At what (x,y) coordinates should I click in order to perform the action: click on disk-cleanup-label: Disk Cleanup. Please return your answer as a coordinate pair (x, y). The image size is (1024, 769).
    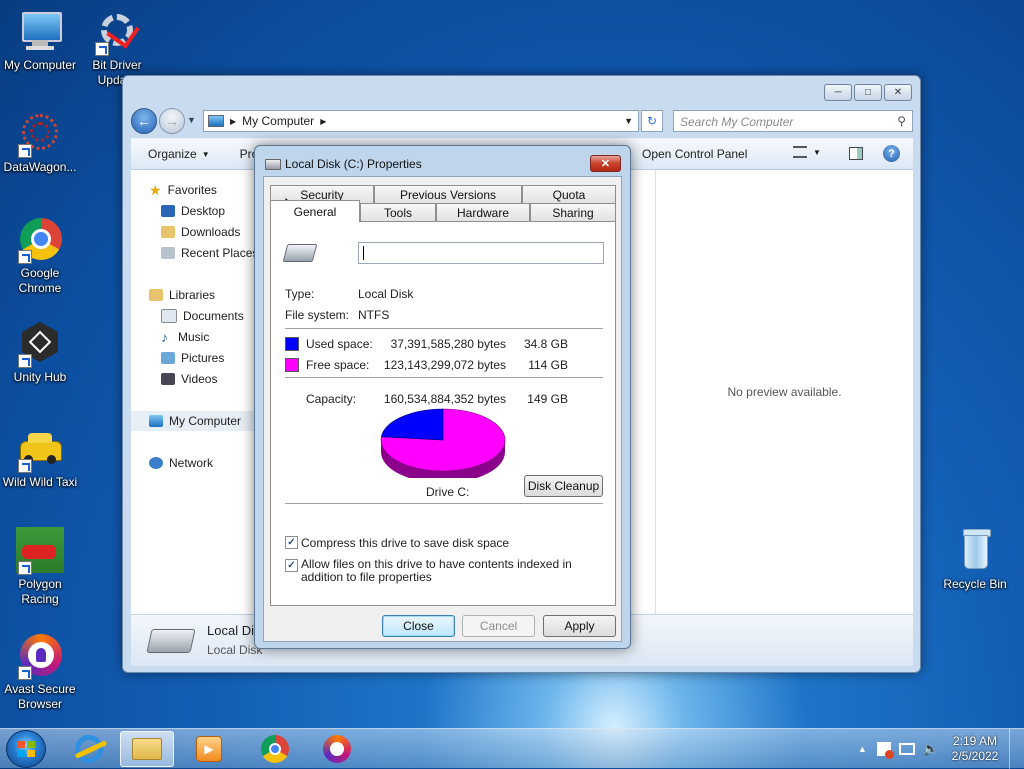
    Looking at the image, I should click on (563, 486).